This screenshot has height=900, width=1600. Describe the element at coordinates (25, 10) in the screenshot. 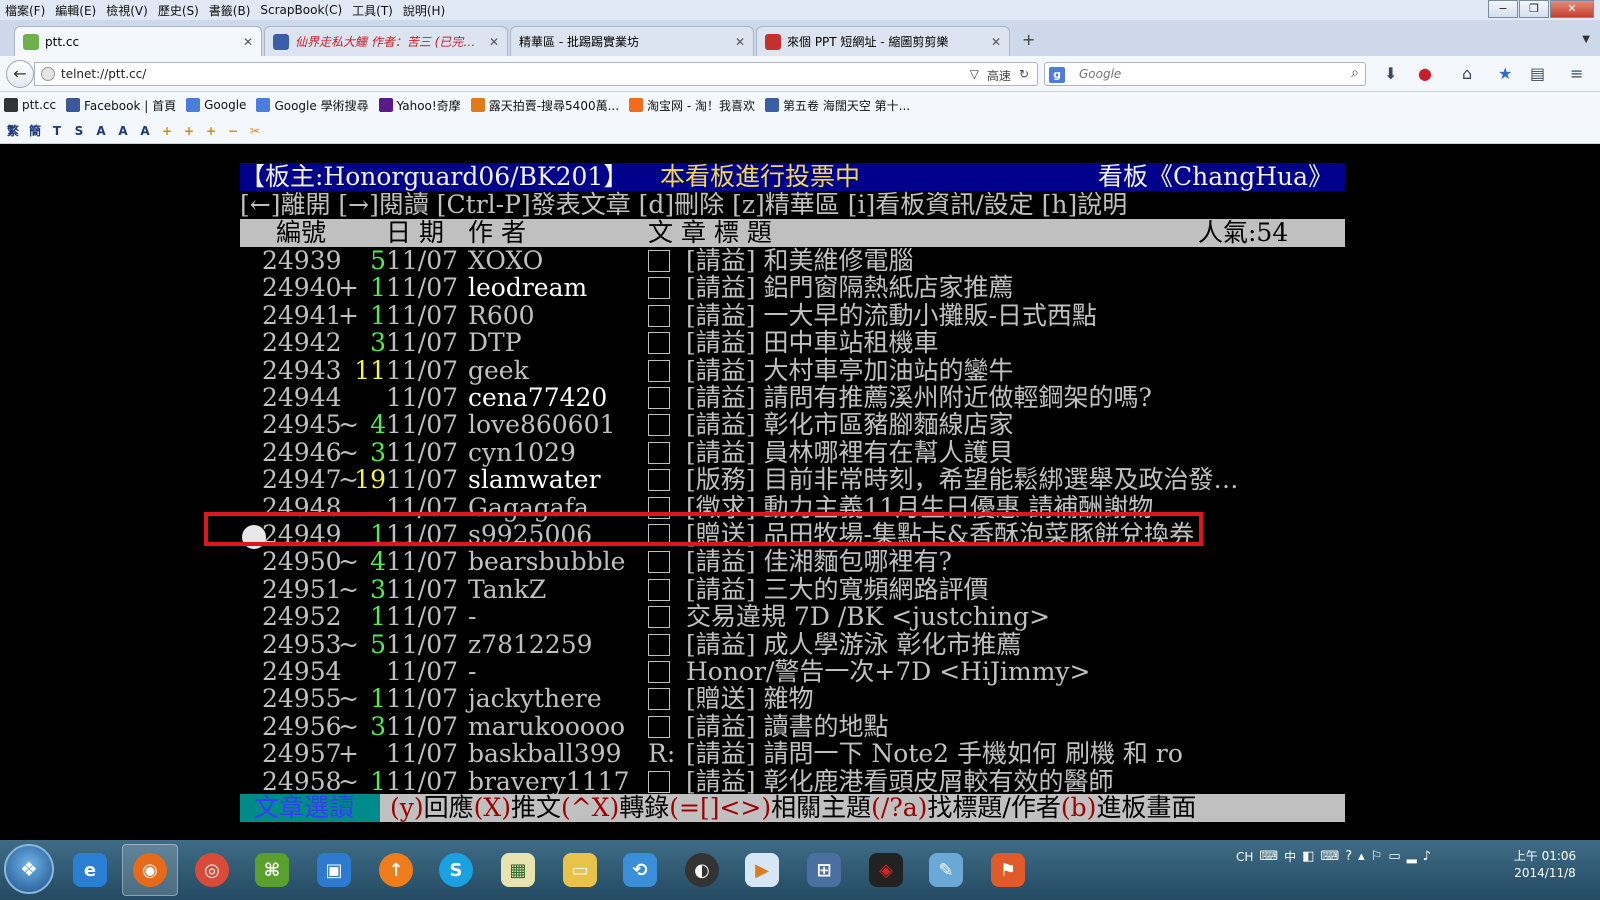

I see `menu-file: 檔案(F)` at that location.